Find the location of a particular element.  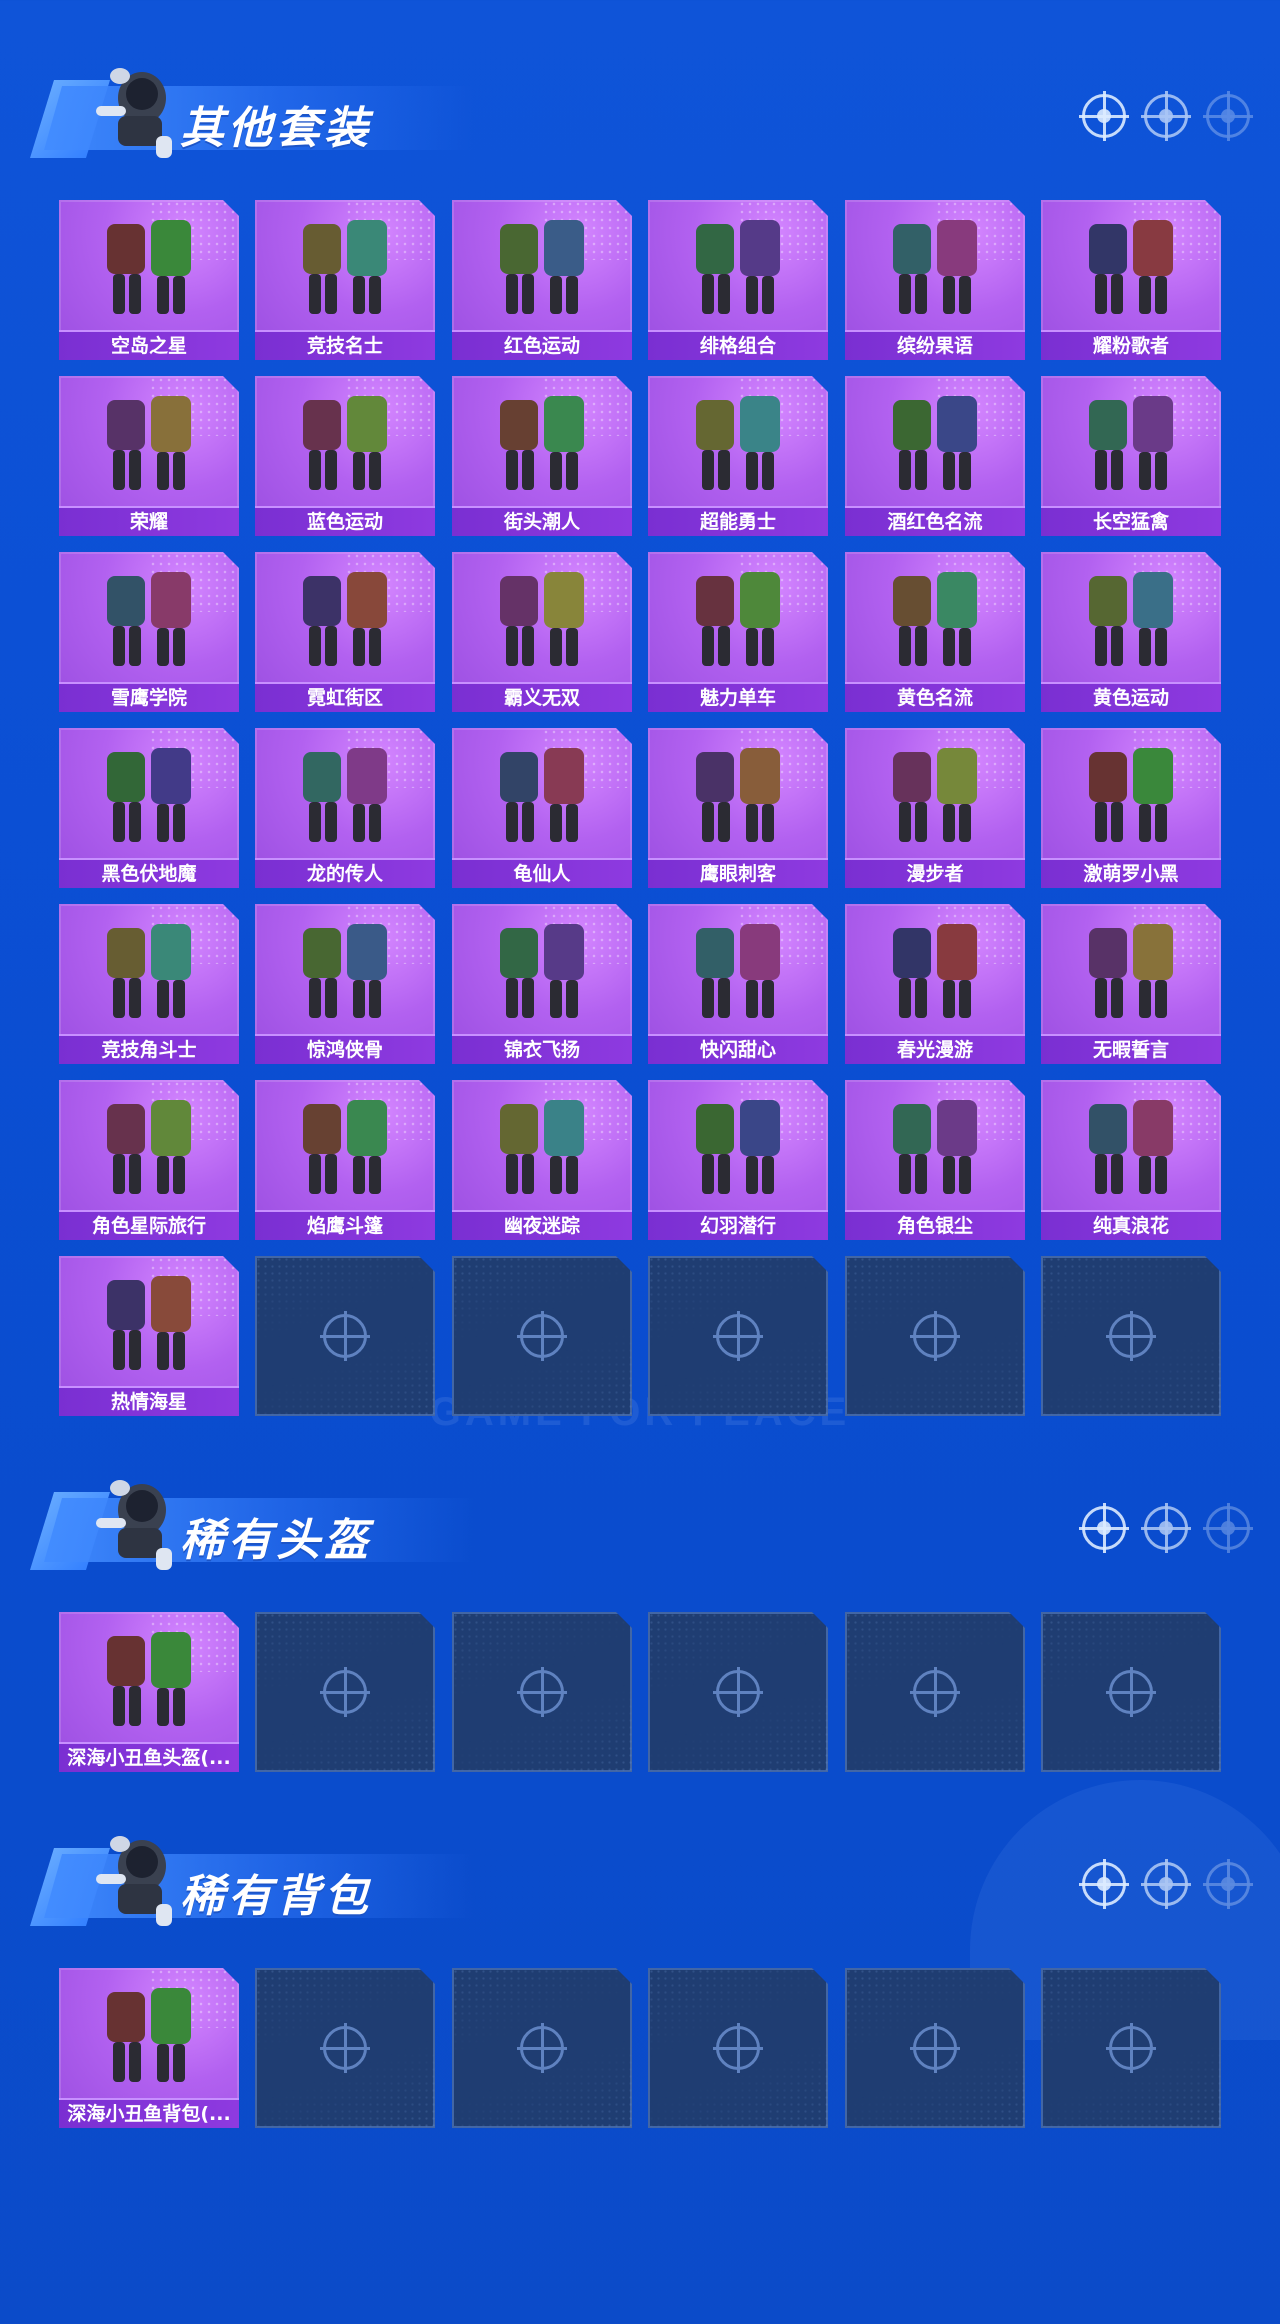

item-card: 纯真浪花 is located at coordinates (1131, 1160).